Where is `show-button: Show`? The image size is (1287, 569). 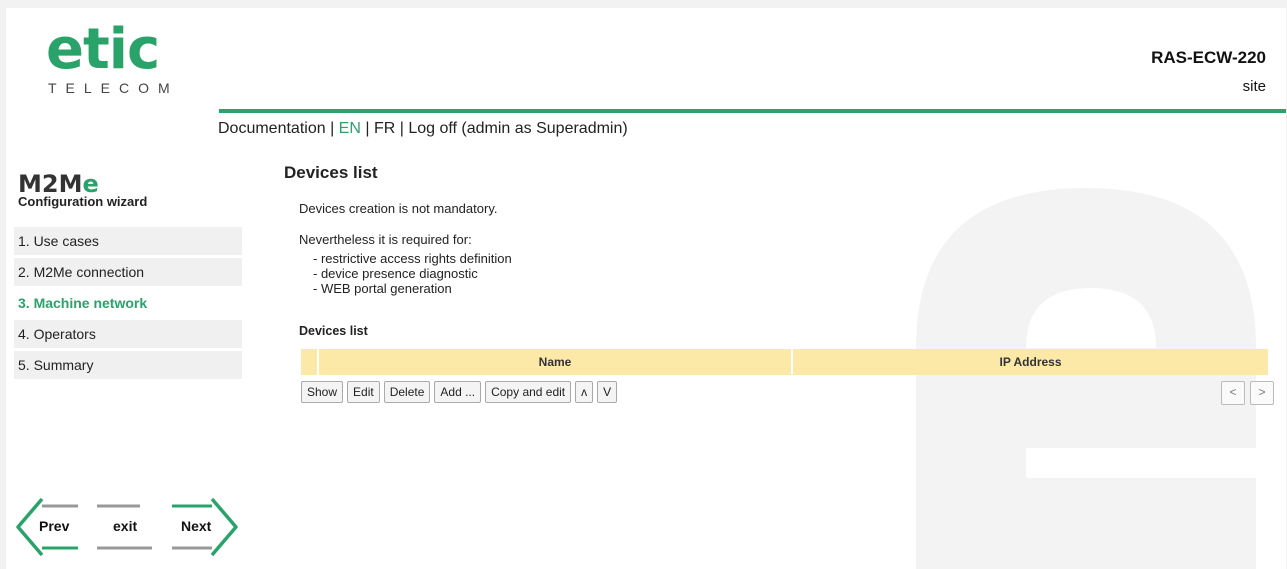
show-button: Show is located at coordinates (322, 392).